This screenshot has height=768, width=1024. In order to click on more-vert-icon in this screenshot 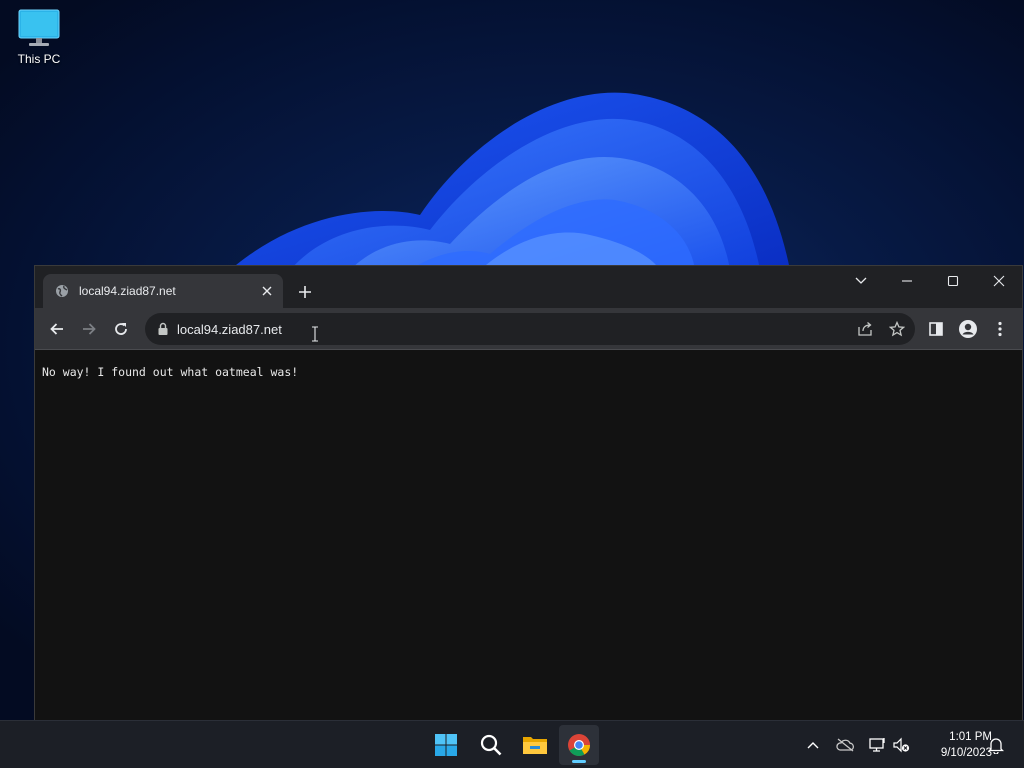, I will do `click(1000, 329)`.